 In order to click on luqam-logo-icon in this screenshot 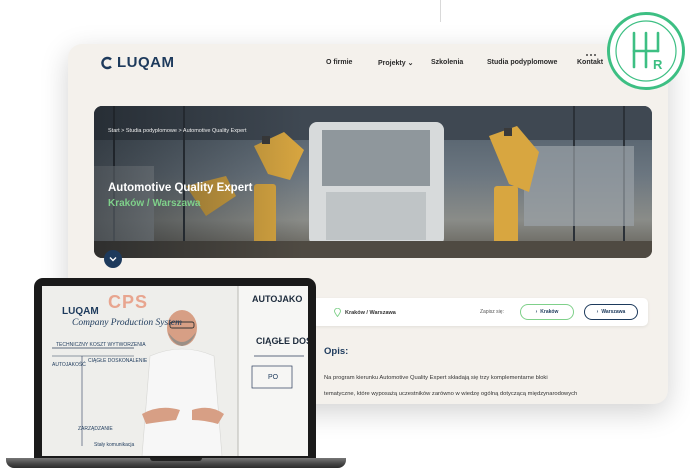, I will do `click(106, 62)`.